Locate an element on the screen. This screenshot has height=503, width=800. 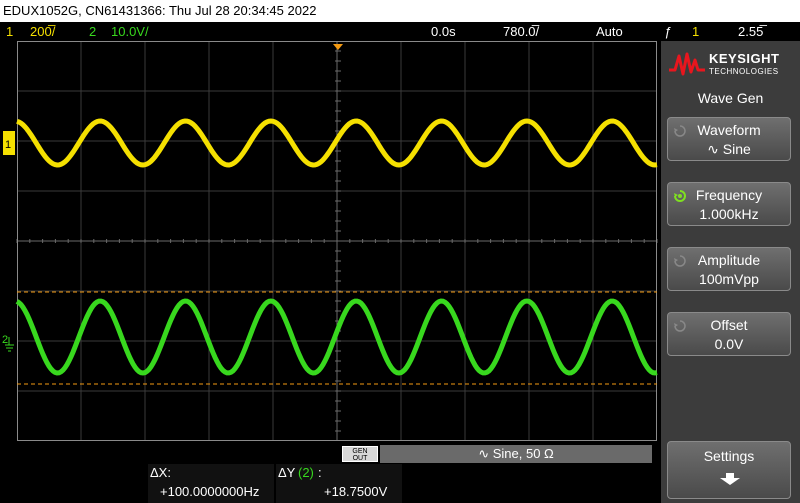
gen-info: ∿ Sine, 50 Ω is located at coordinates (516, 454).